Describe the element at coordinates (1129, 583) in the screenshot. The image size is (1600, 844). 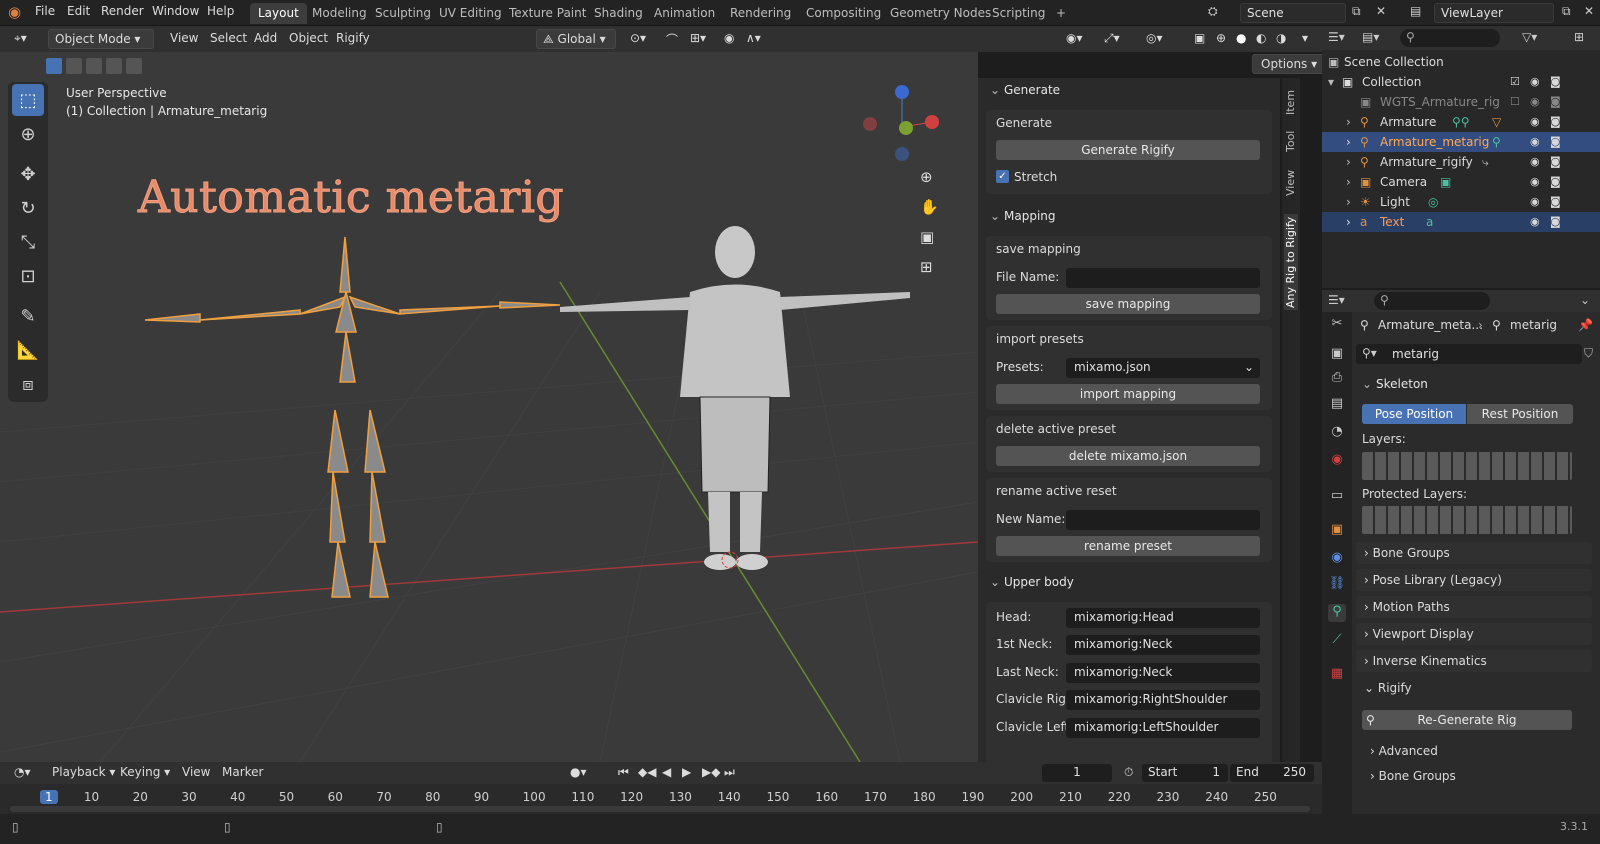
I see `upper-body-section-header: ⌄ Upper body` at that location.